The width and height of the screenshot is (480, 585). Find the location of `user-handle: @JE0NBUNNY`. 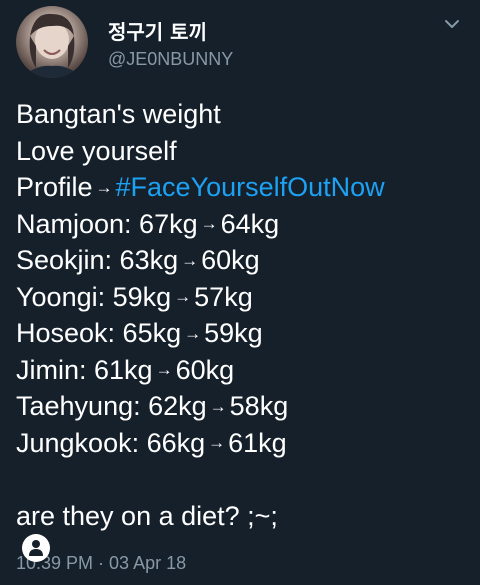

user-handle: @JE0NBUNNY is located at coordinates (170, 59).